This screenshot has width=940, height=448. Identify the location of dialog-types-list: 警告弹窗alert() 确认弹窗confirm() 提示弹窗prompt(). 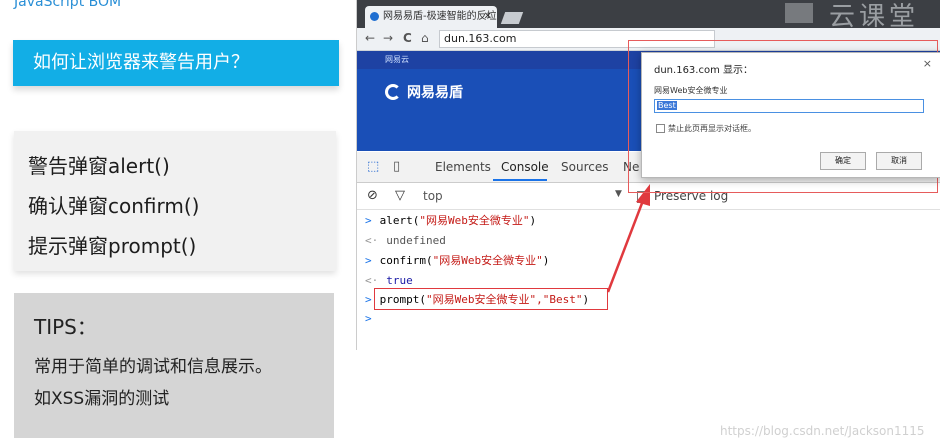
(175, 201).